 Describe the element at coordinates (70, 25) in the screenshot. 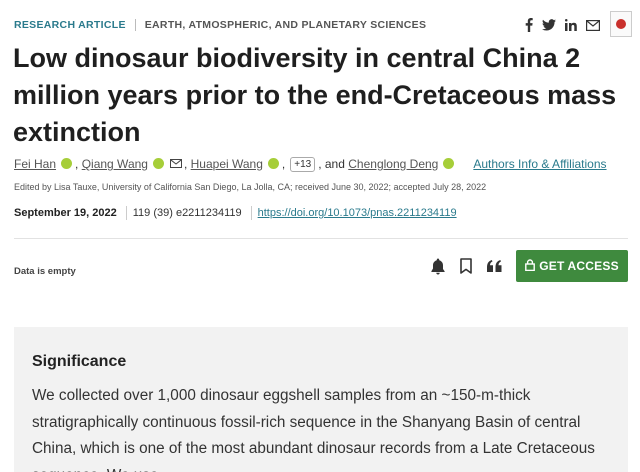

I see `article-type-label: RESEARCH ARTICLE` at that location.